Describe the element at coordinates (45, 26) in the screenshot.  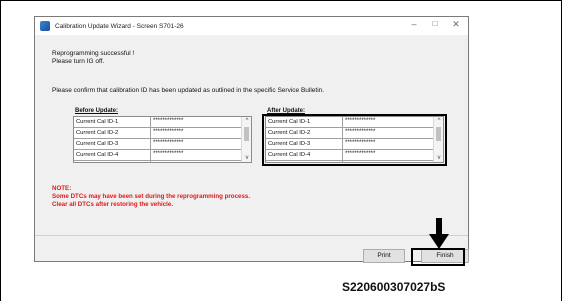
I see `app-icon` at that location.